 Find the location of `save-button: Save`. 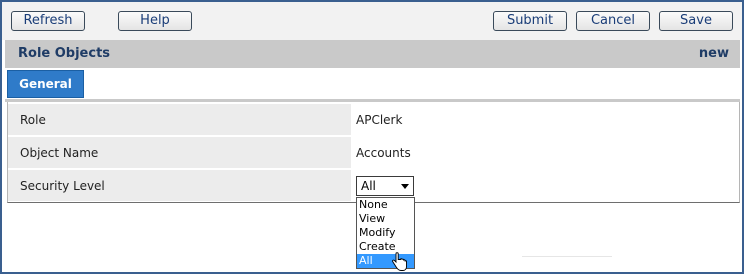

save-button: Save is located at coordinates (696, 21).